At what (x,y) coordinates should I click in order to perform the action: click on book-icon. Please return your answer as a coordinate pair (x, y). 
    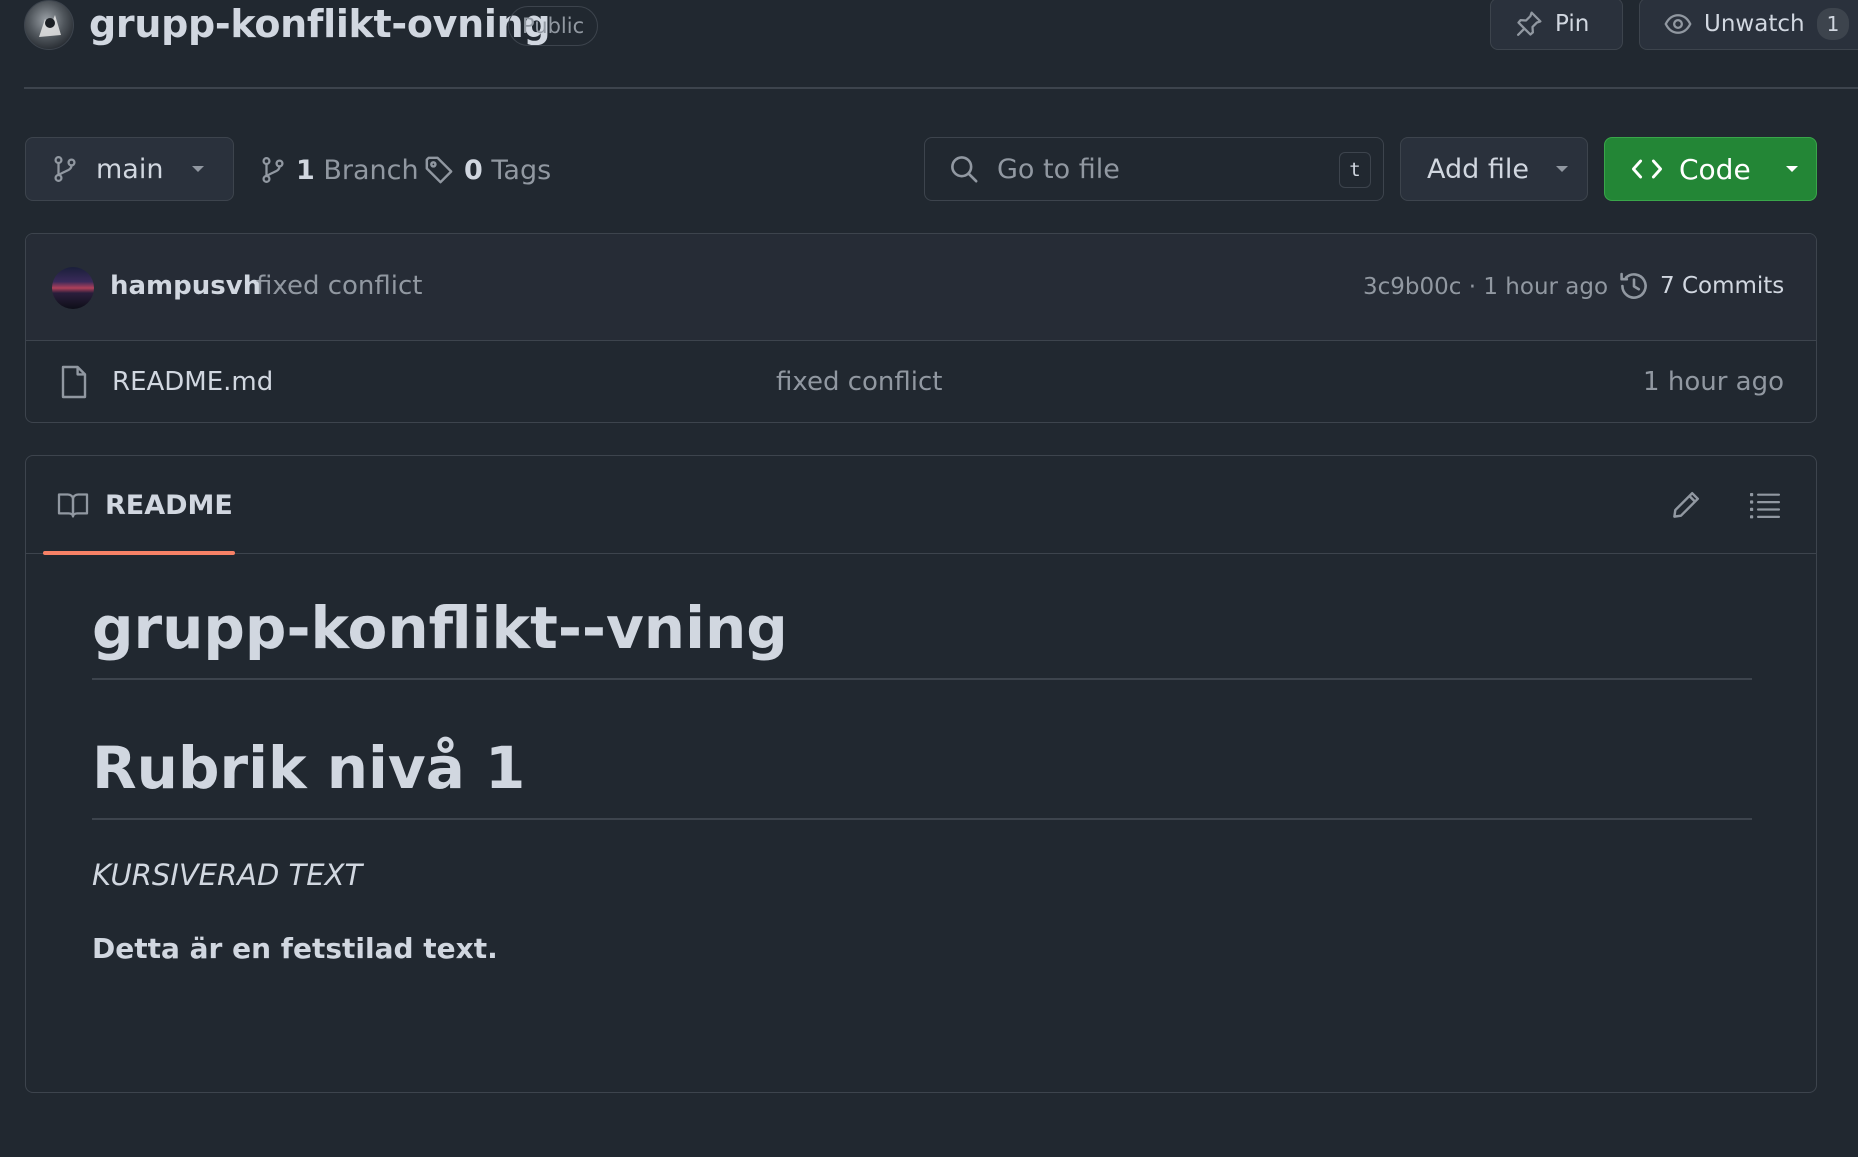
    Looking at the image, I should click on (73, 505).